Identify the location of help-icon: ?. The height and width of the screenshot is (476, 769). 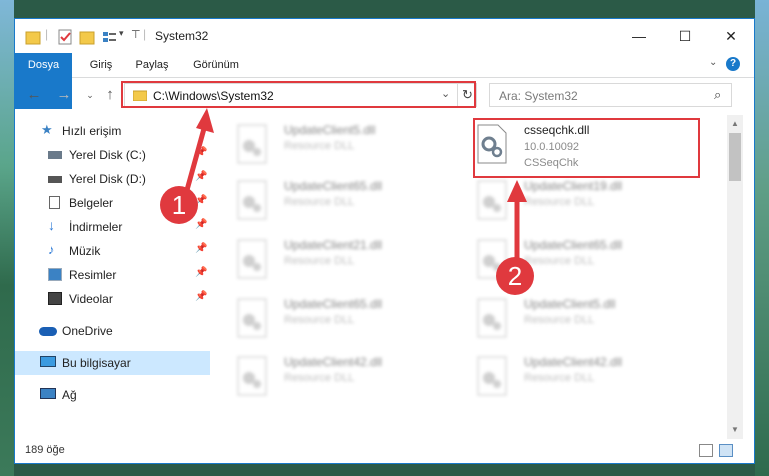
(733, 64).